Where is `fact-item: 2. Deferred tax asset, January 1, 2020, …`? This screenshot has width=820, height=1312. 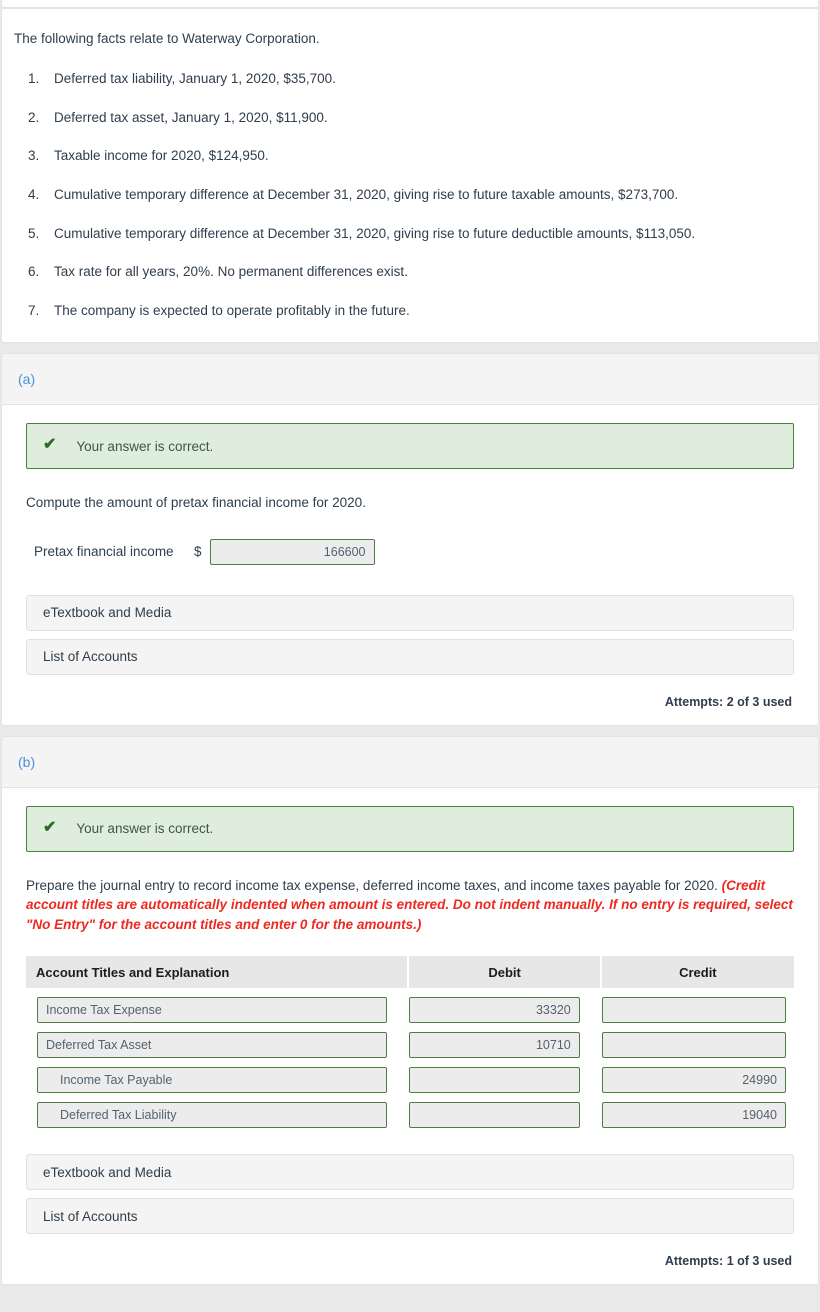 fact-item: 2. Deferred tax asset, January 1, 2020, … is located at coordinates (410, 118).